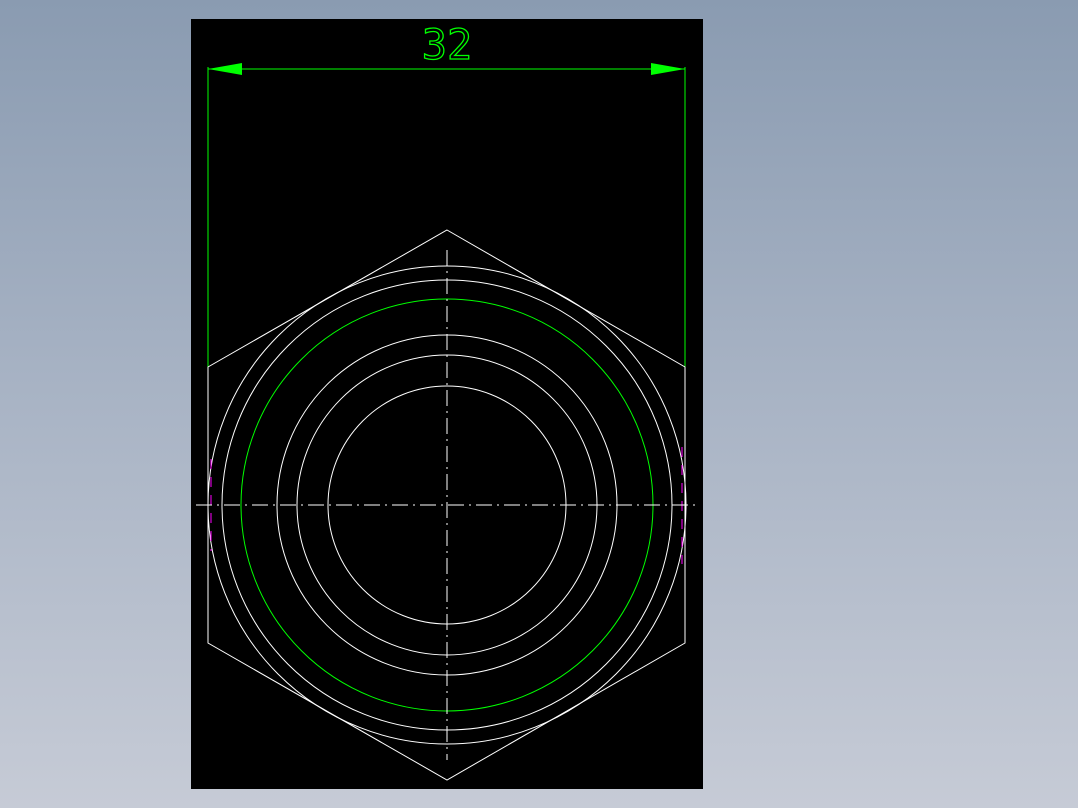  Describe the element at coordinates (447, 44) in the screenshot. I see `dimension-text: 32` at that location.